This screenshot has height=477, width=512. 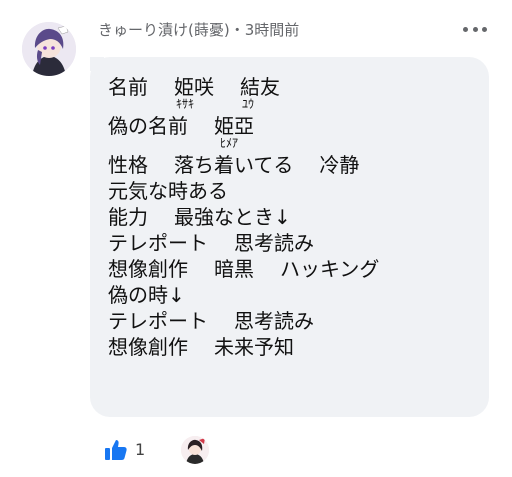 I want to click on text-line: 名前 姫咲 結友, so click(x=194, y=87).